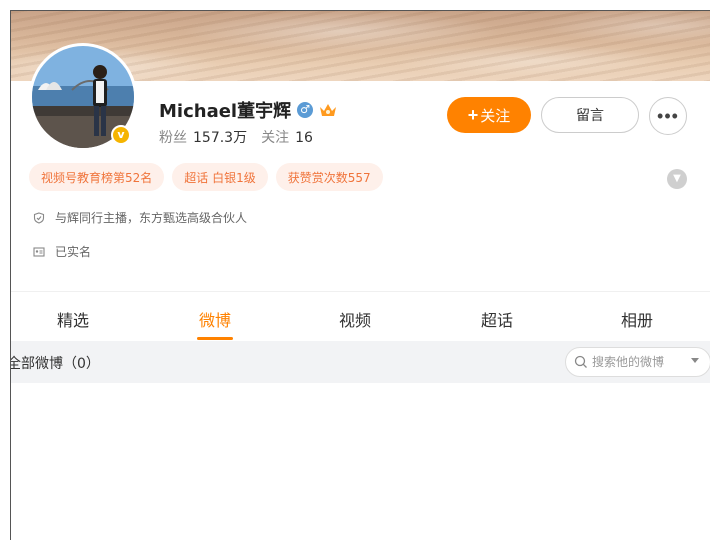 This screenshot has height=540, width=720. Describe the element at coordinates (73, 252) in the screenshot. I see `verification-text: 已实名` at that location.